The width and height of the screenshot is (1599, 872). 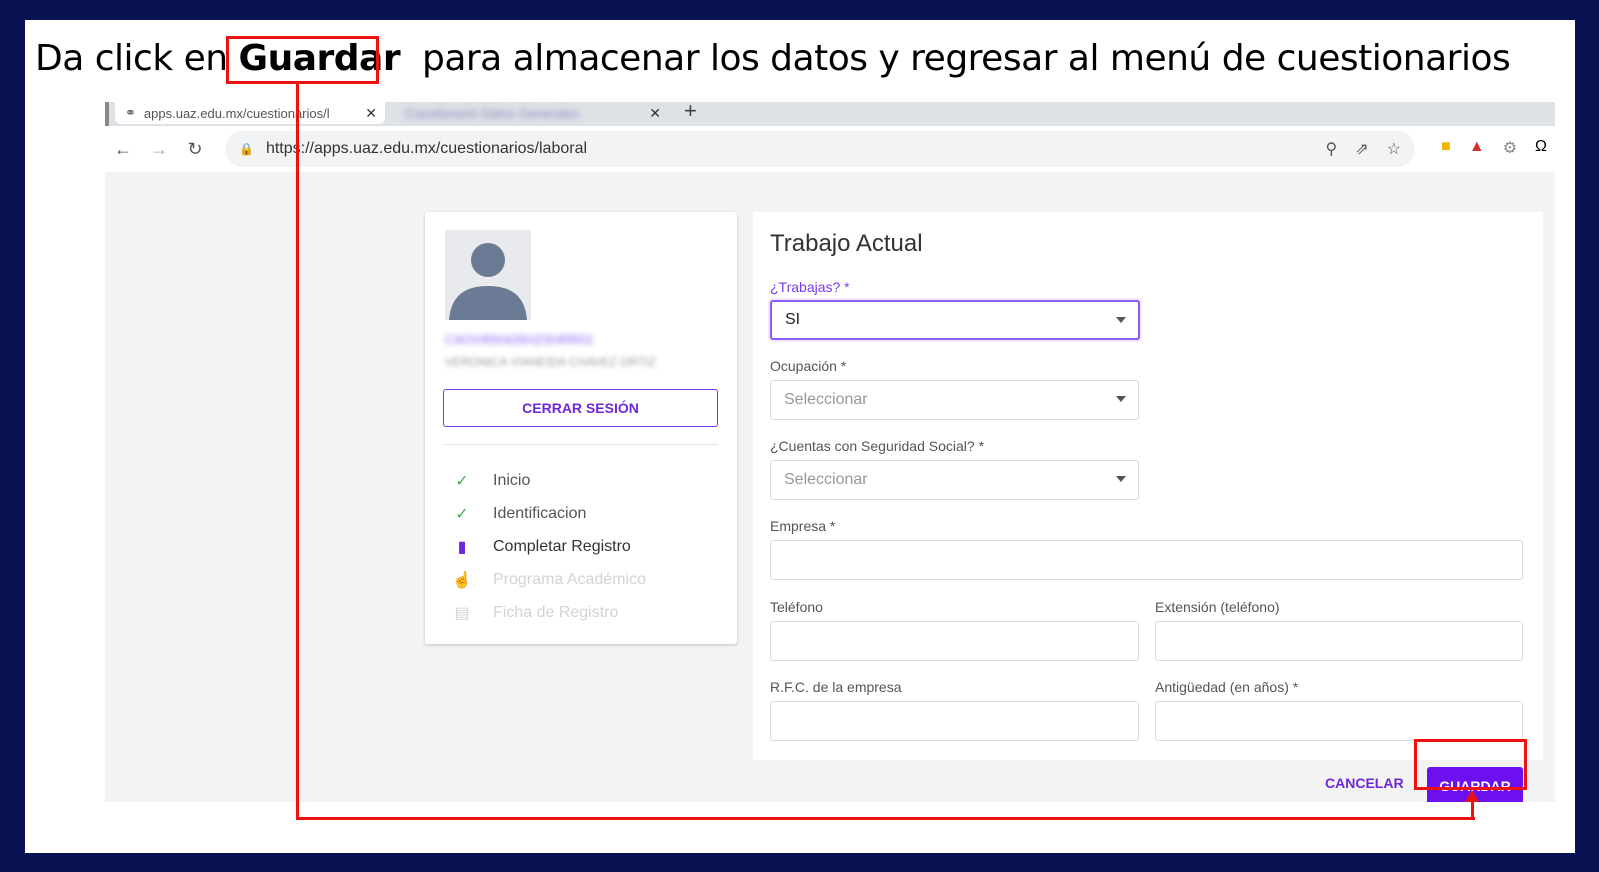 What do you see at coordinates (877, 446) in the screenshot?
I see `seguridad-social-label: ¿Cuentas con Seguridad Social? *` at bounding box center [877, 446].